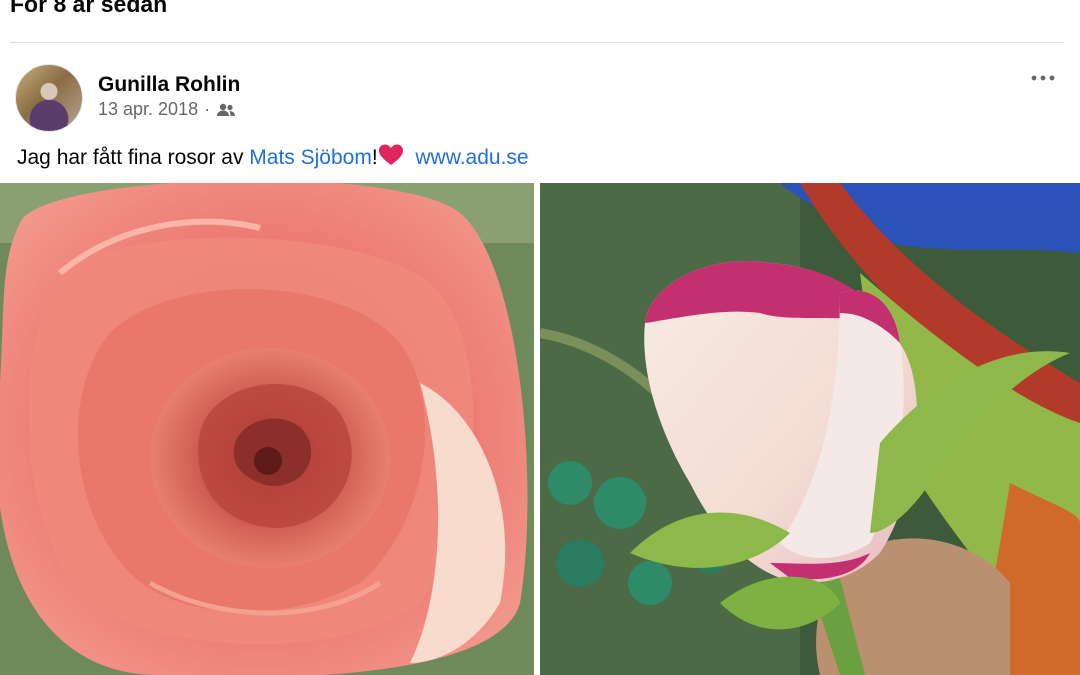  I want to click on post-text-body: Jag har fått fina rosor av, so click(133, 157).